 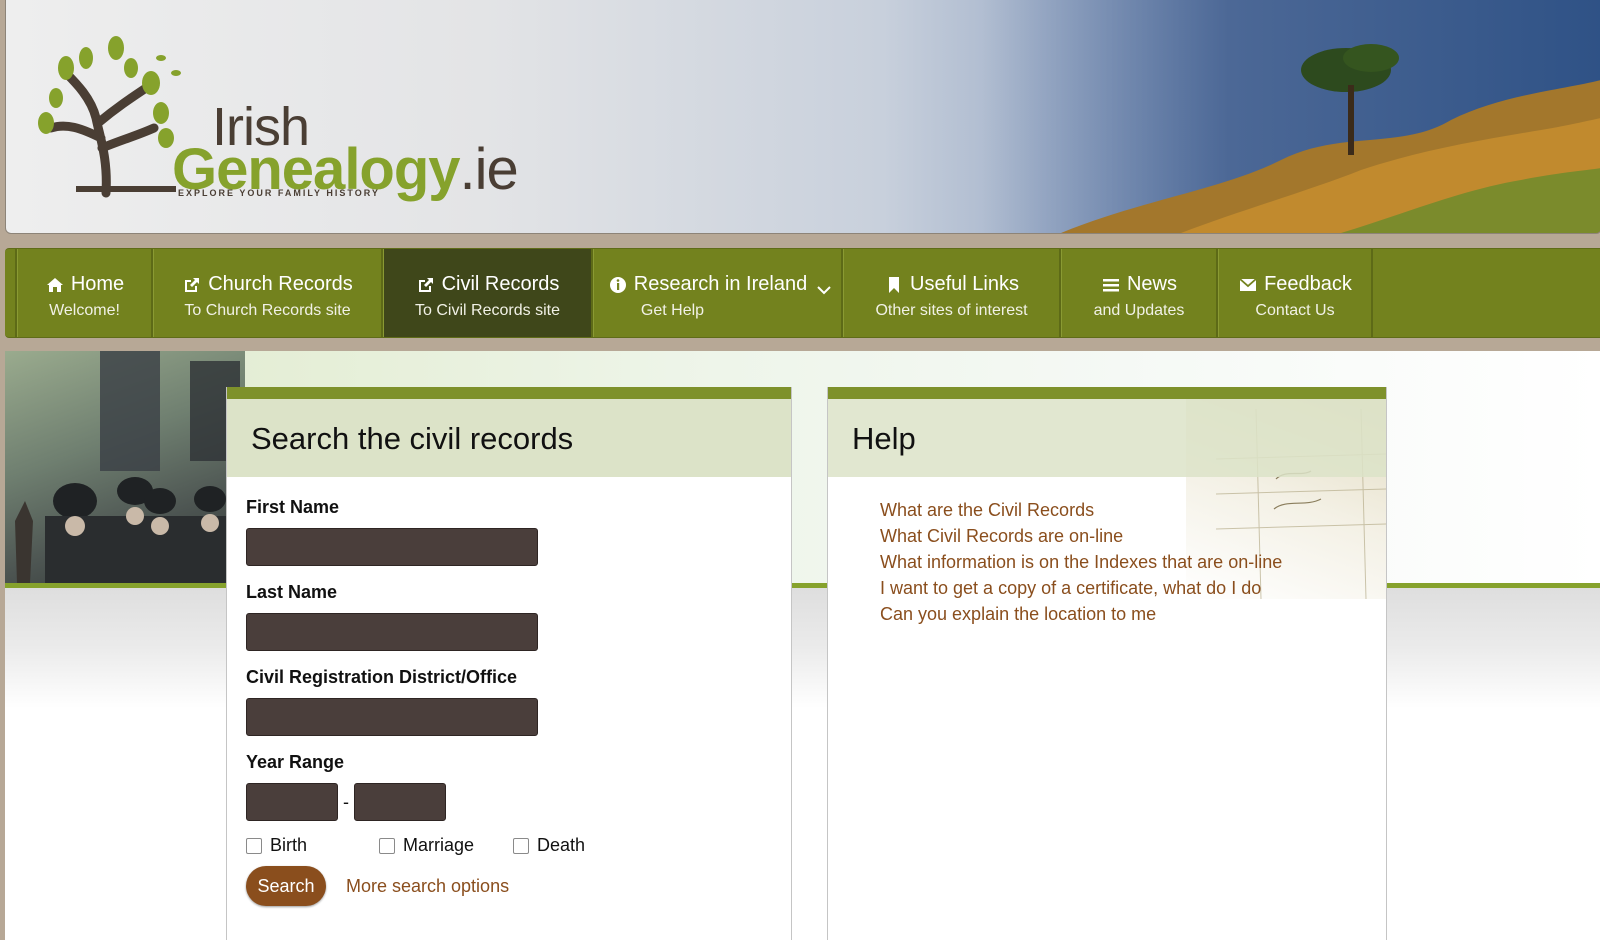 I want to click on search-button: Search, so click(x=286, y=886).